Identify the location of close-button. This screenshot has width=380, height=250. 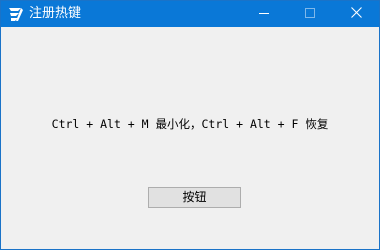
(356, 14).